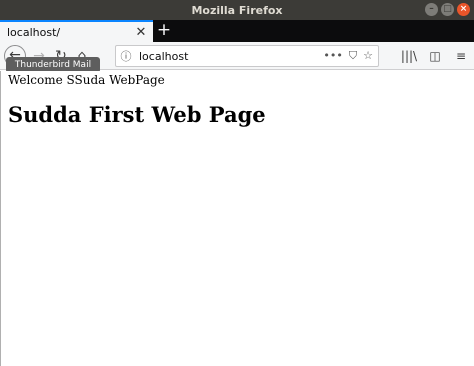  Describe the element at coordinates (431, 9) in the screenshot. I see `minimize-button: –` at that location.